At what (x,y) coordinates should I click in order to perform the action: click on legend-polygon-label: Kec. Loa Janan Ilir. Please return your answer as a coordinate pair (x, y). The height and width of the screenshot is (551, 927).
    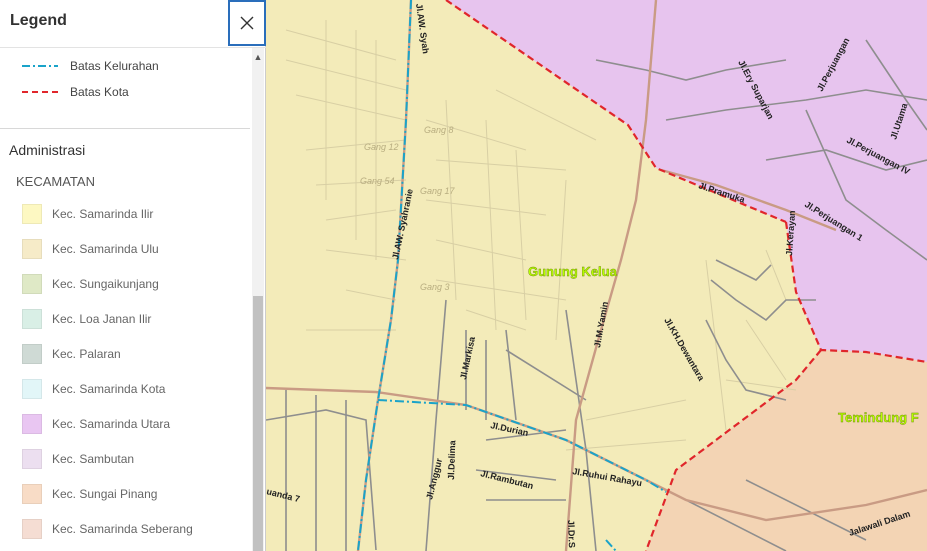
    Looking at the image, I should click on (102, 319).